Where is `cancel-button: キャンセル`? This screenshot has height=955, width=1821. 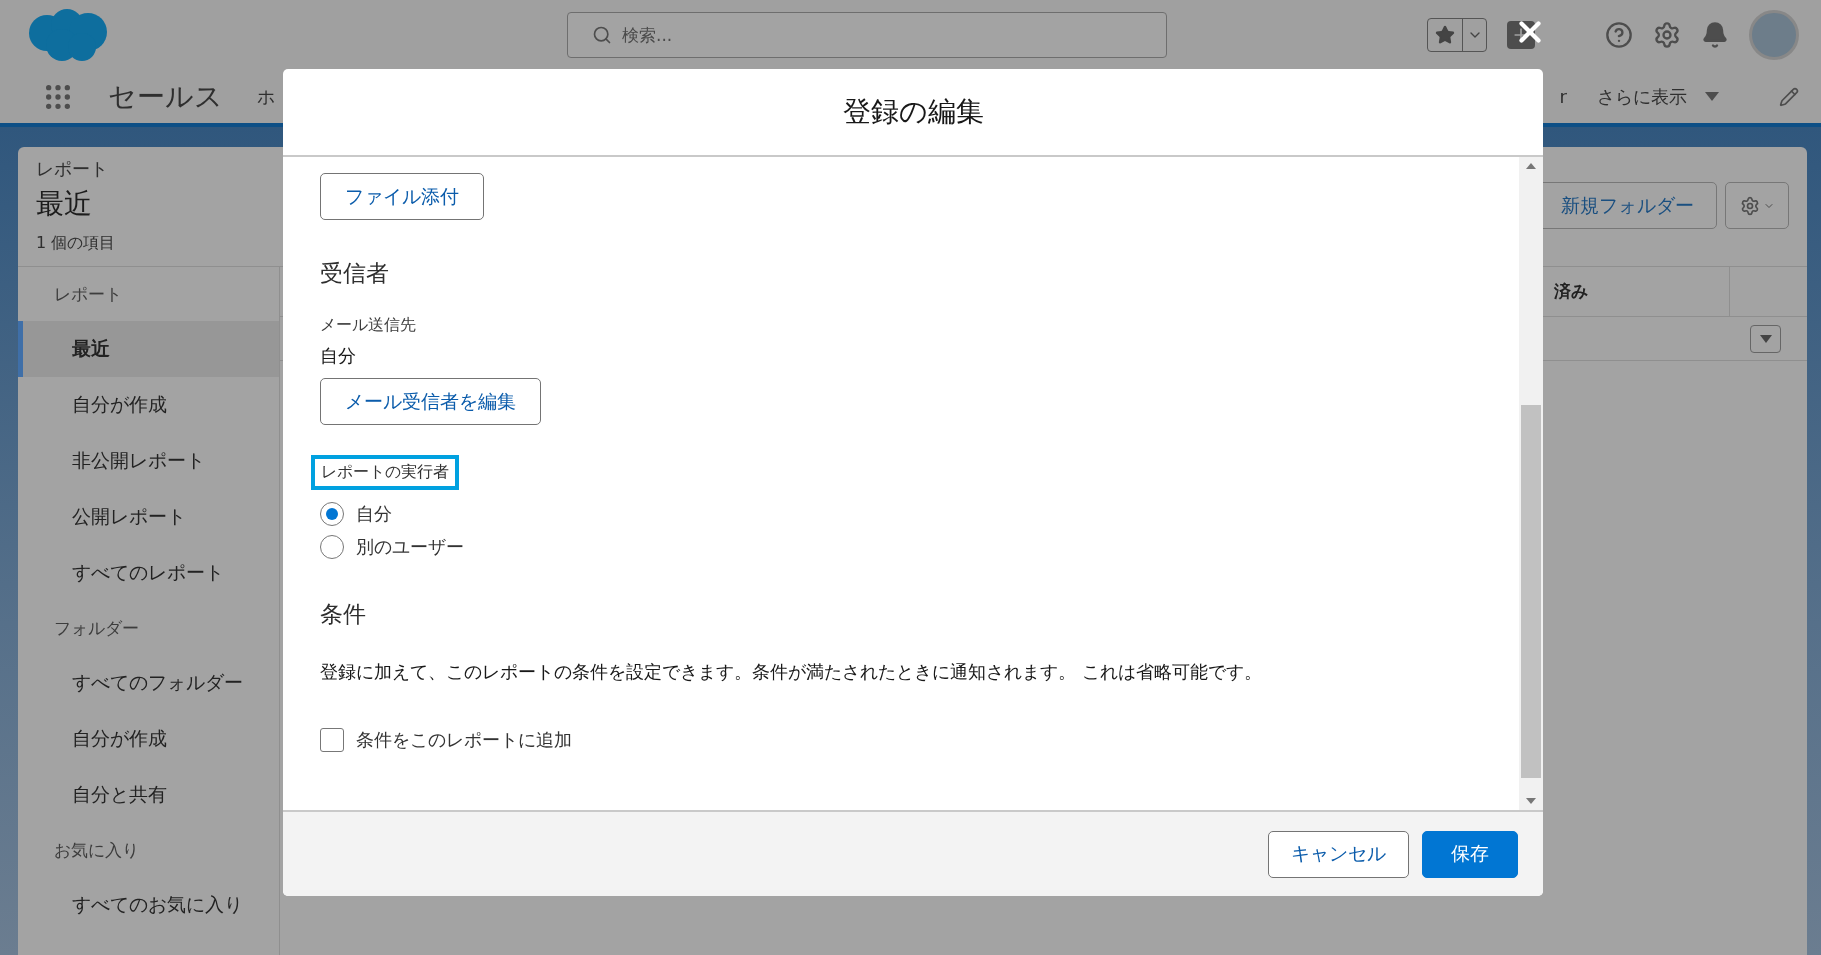
cancel-button: キャンセル is located at coordinates (1338, 854).